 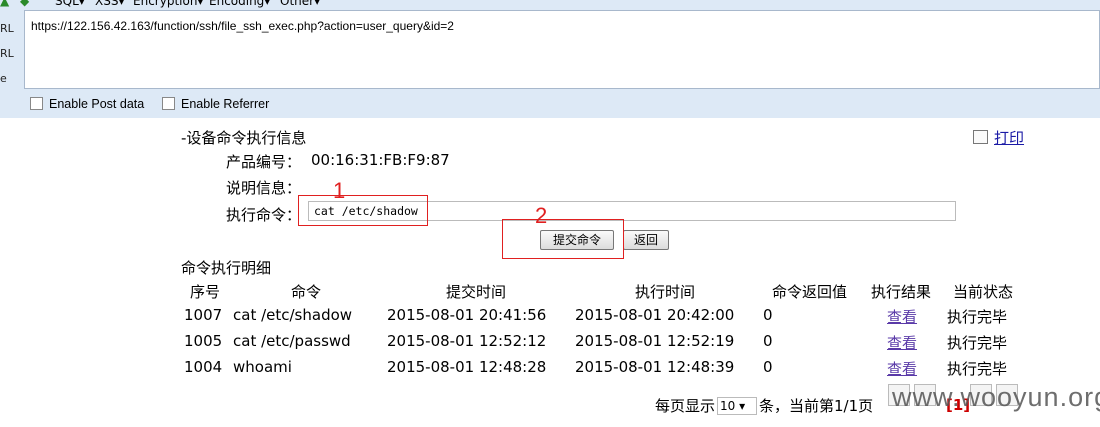 What do you see at coordinates (203, 315) in the screenshot?
I see `table-row-id: 1007` at bounding box center [203, 315].